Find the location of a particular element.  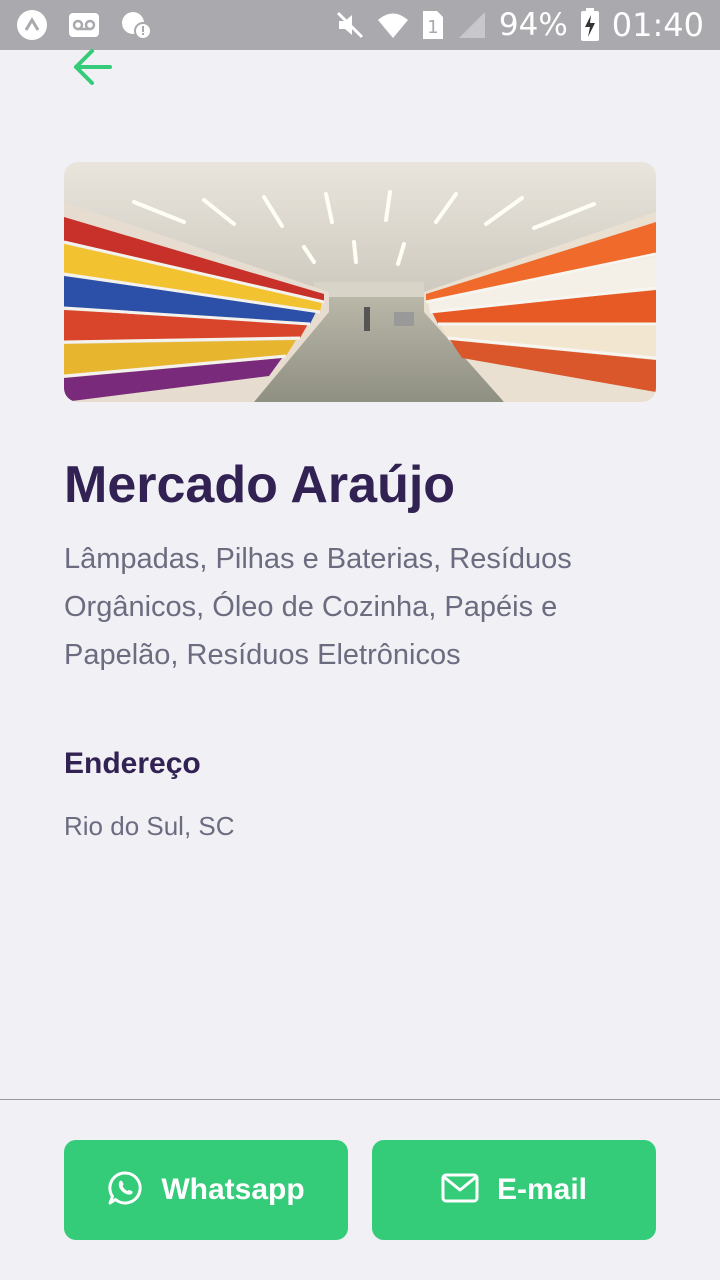

status-bar: 1 94% 01:40 is located at coordinates (360, 25).